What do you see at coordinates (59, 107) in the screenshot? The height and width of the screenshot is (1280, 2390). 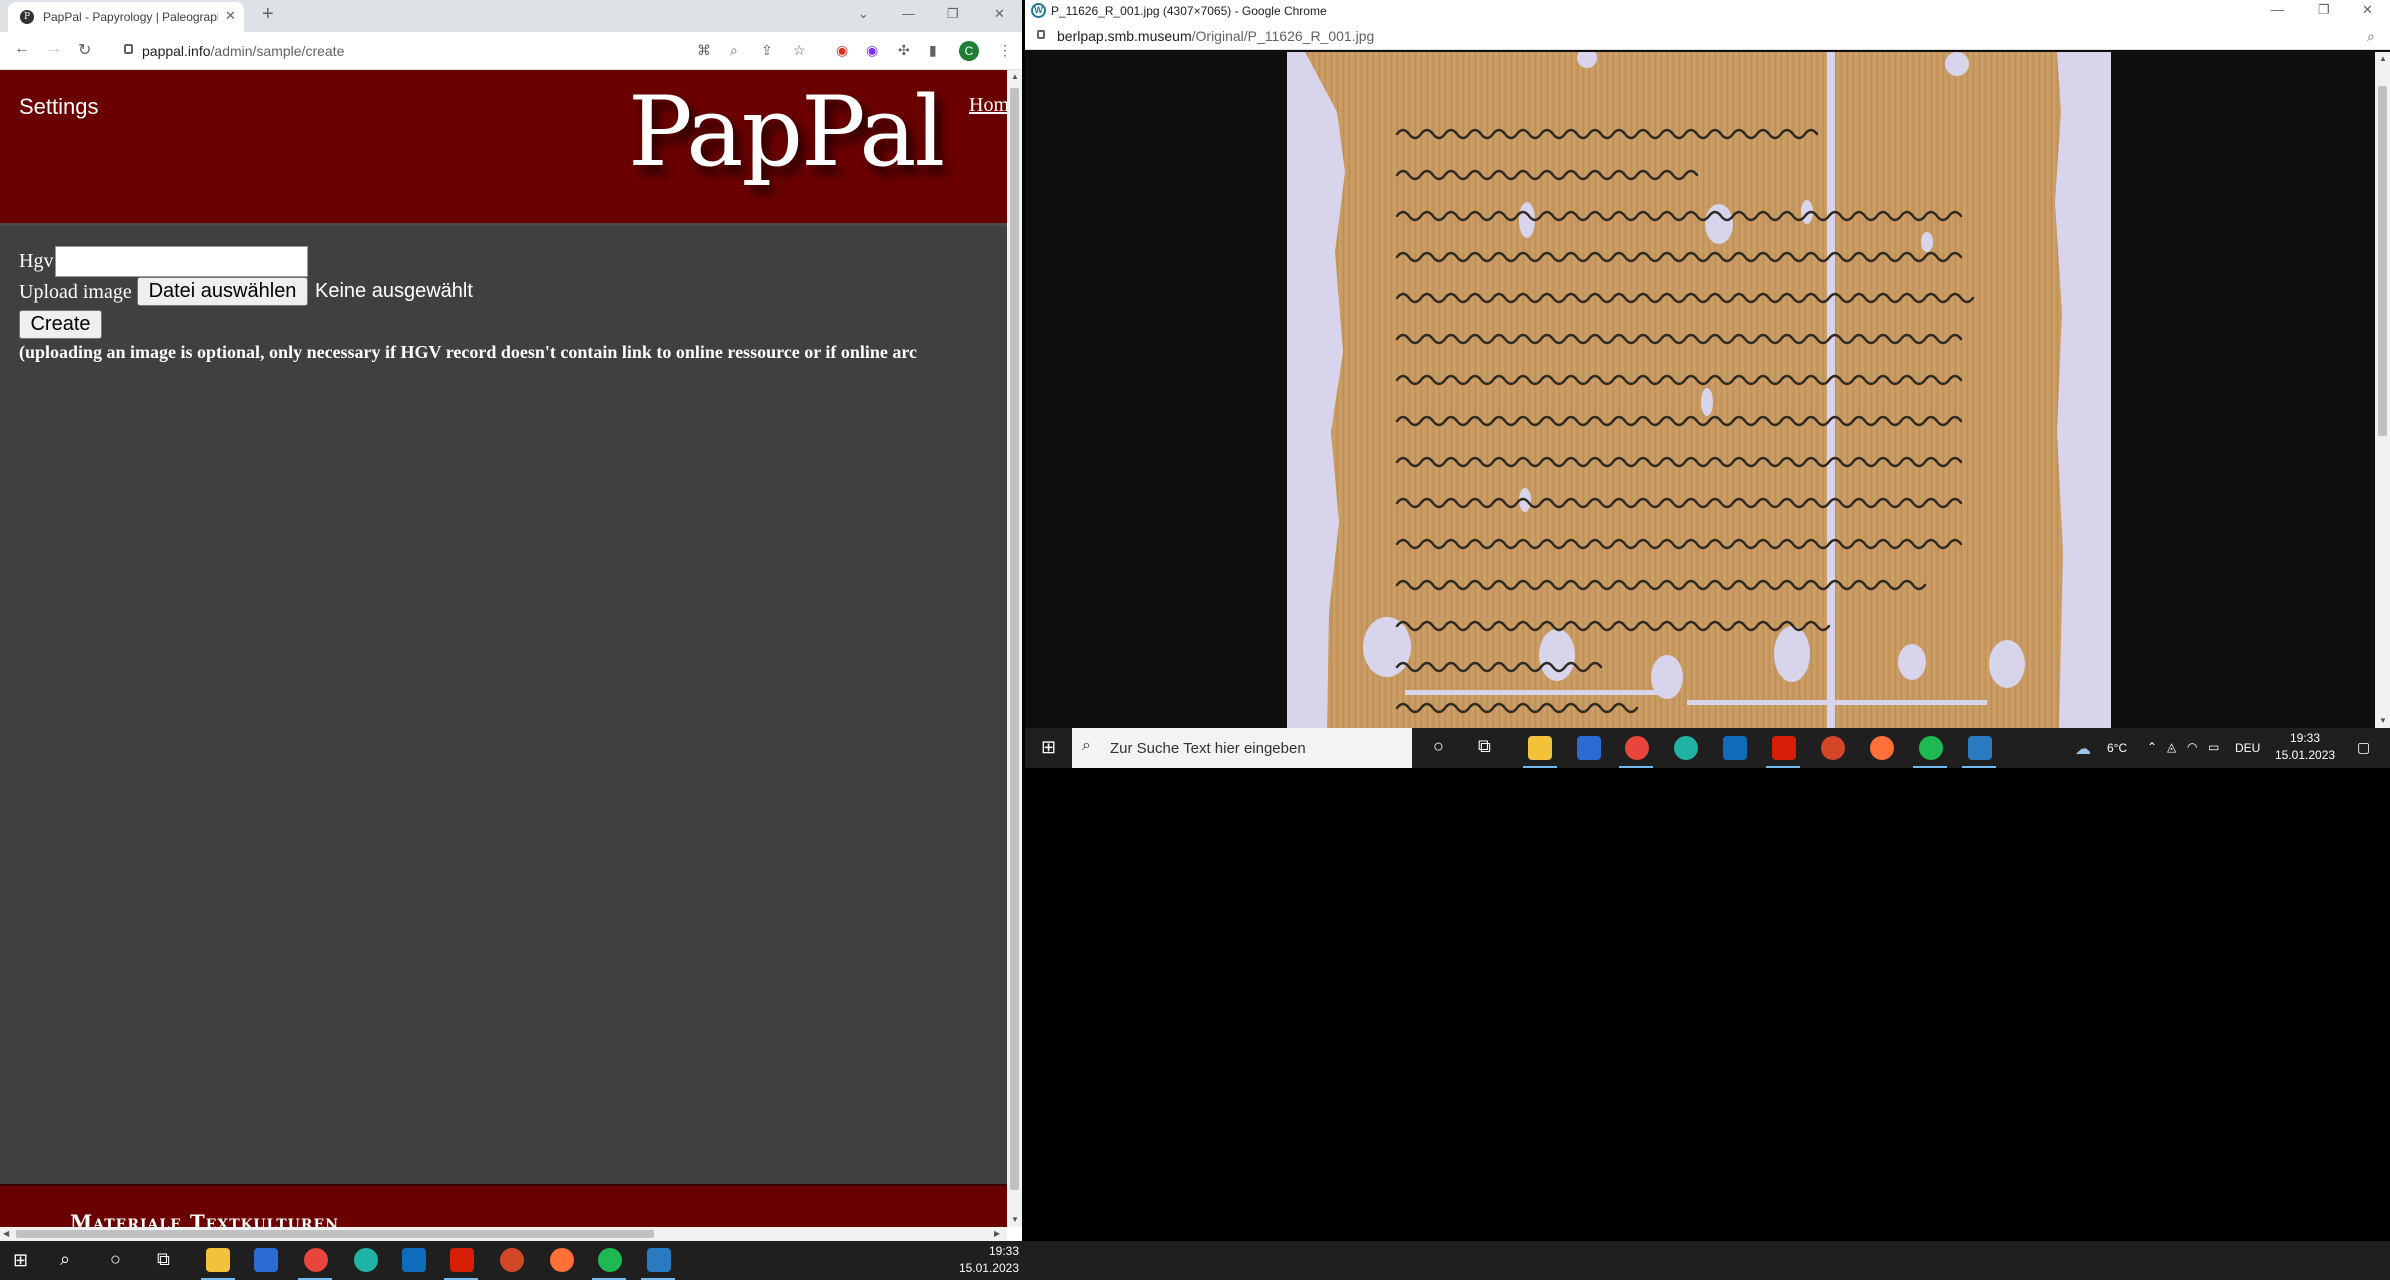 I see `settings-link: Settings` at bounding box center [59, 107].